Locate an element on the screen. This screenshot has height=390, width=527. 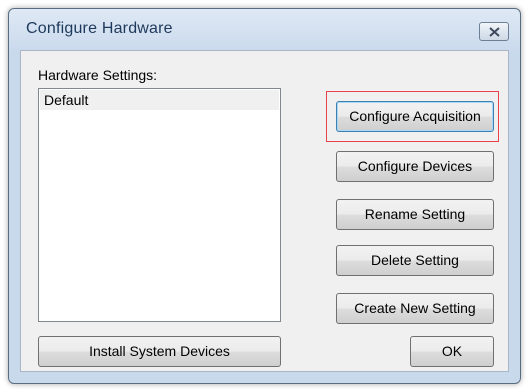
rename-setting-button: Rename Setting is located at coordinates (415, 214).